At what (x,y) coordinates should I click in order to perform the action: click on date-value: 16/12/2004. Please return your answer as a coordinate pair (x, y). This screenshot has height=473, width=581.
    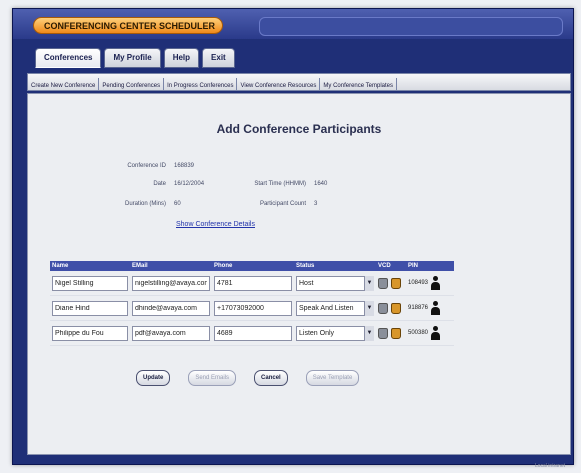
    Looking at the image, I should click on (189, 184).